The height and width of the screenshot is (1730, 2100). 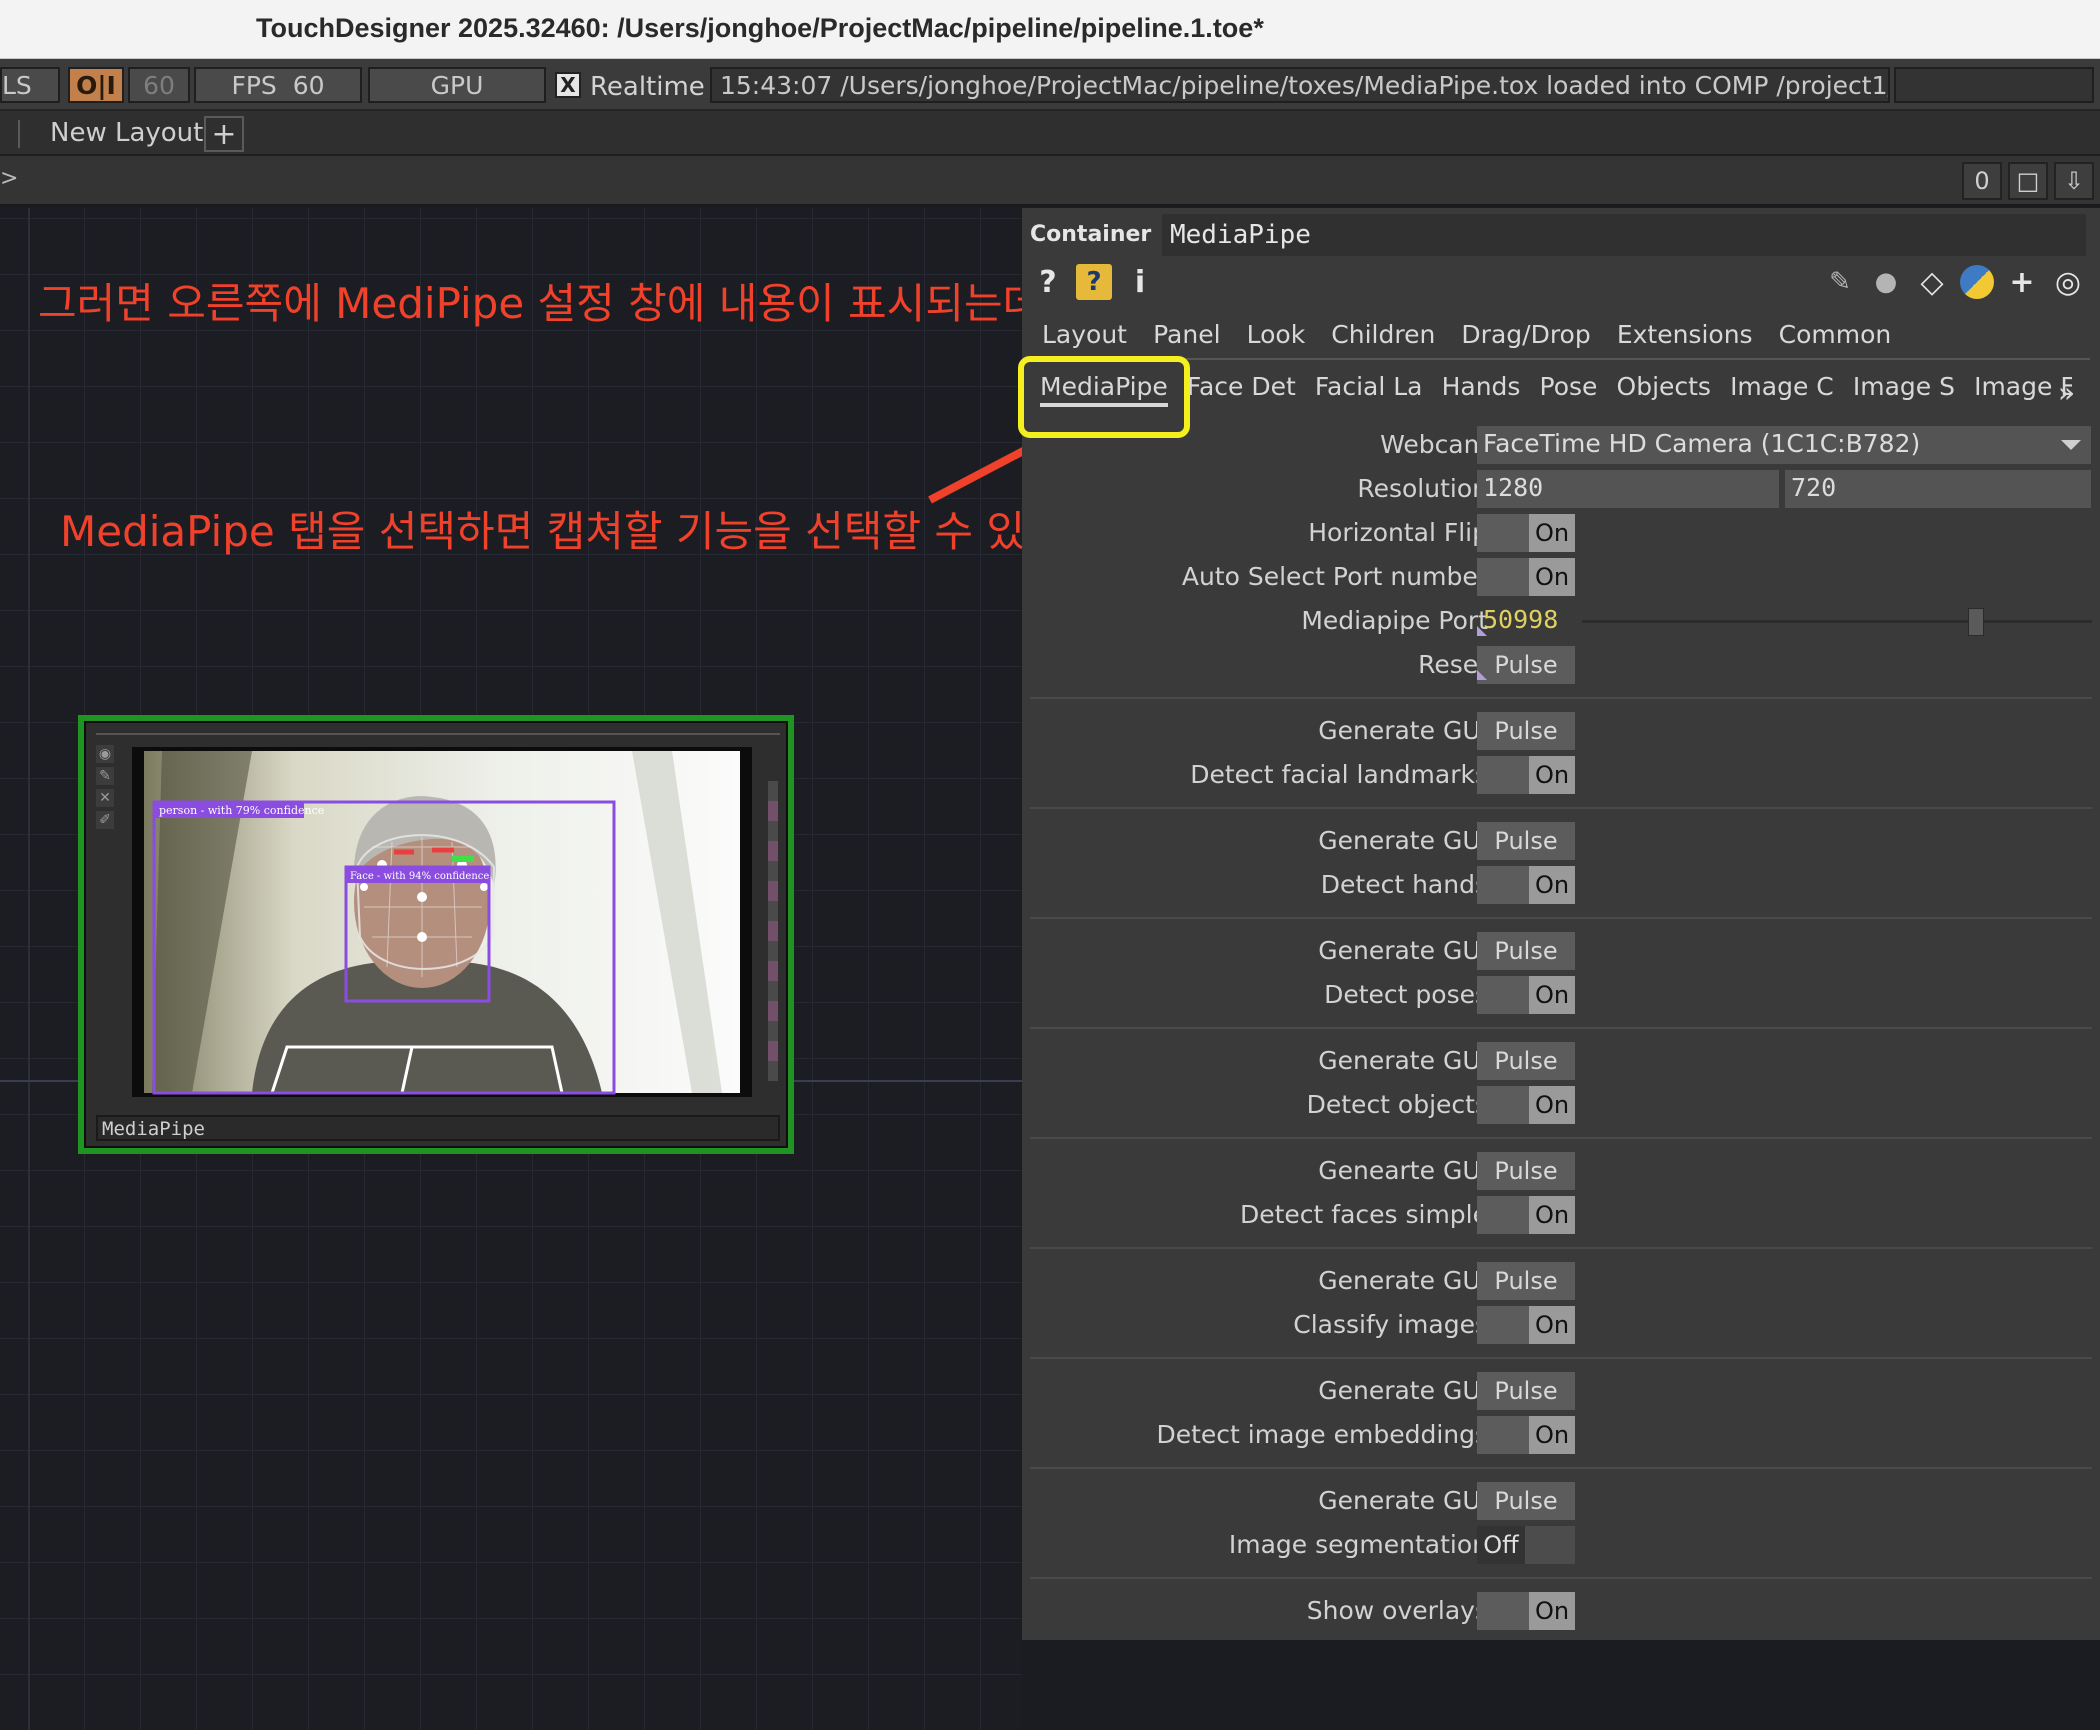 What do you see at coordinates (1363, 1214) in the screenshot?
I see `param-label: Detect faces simple` at bounding box center [1363, 1214].